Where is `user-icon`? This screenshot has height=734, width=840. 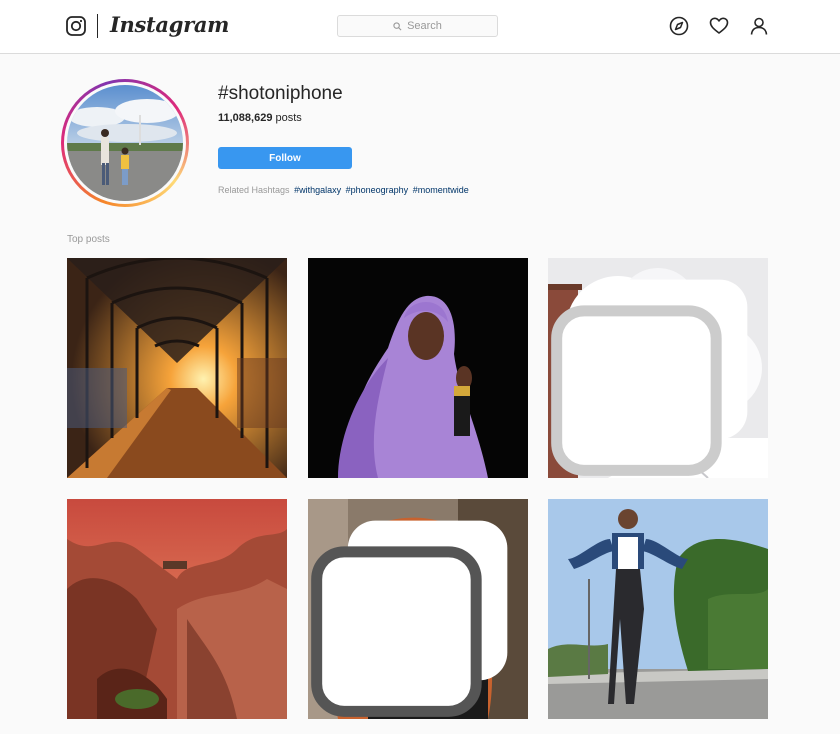 user-icon is located at coordinates (759, 26).